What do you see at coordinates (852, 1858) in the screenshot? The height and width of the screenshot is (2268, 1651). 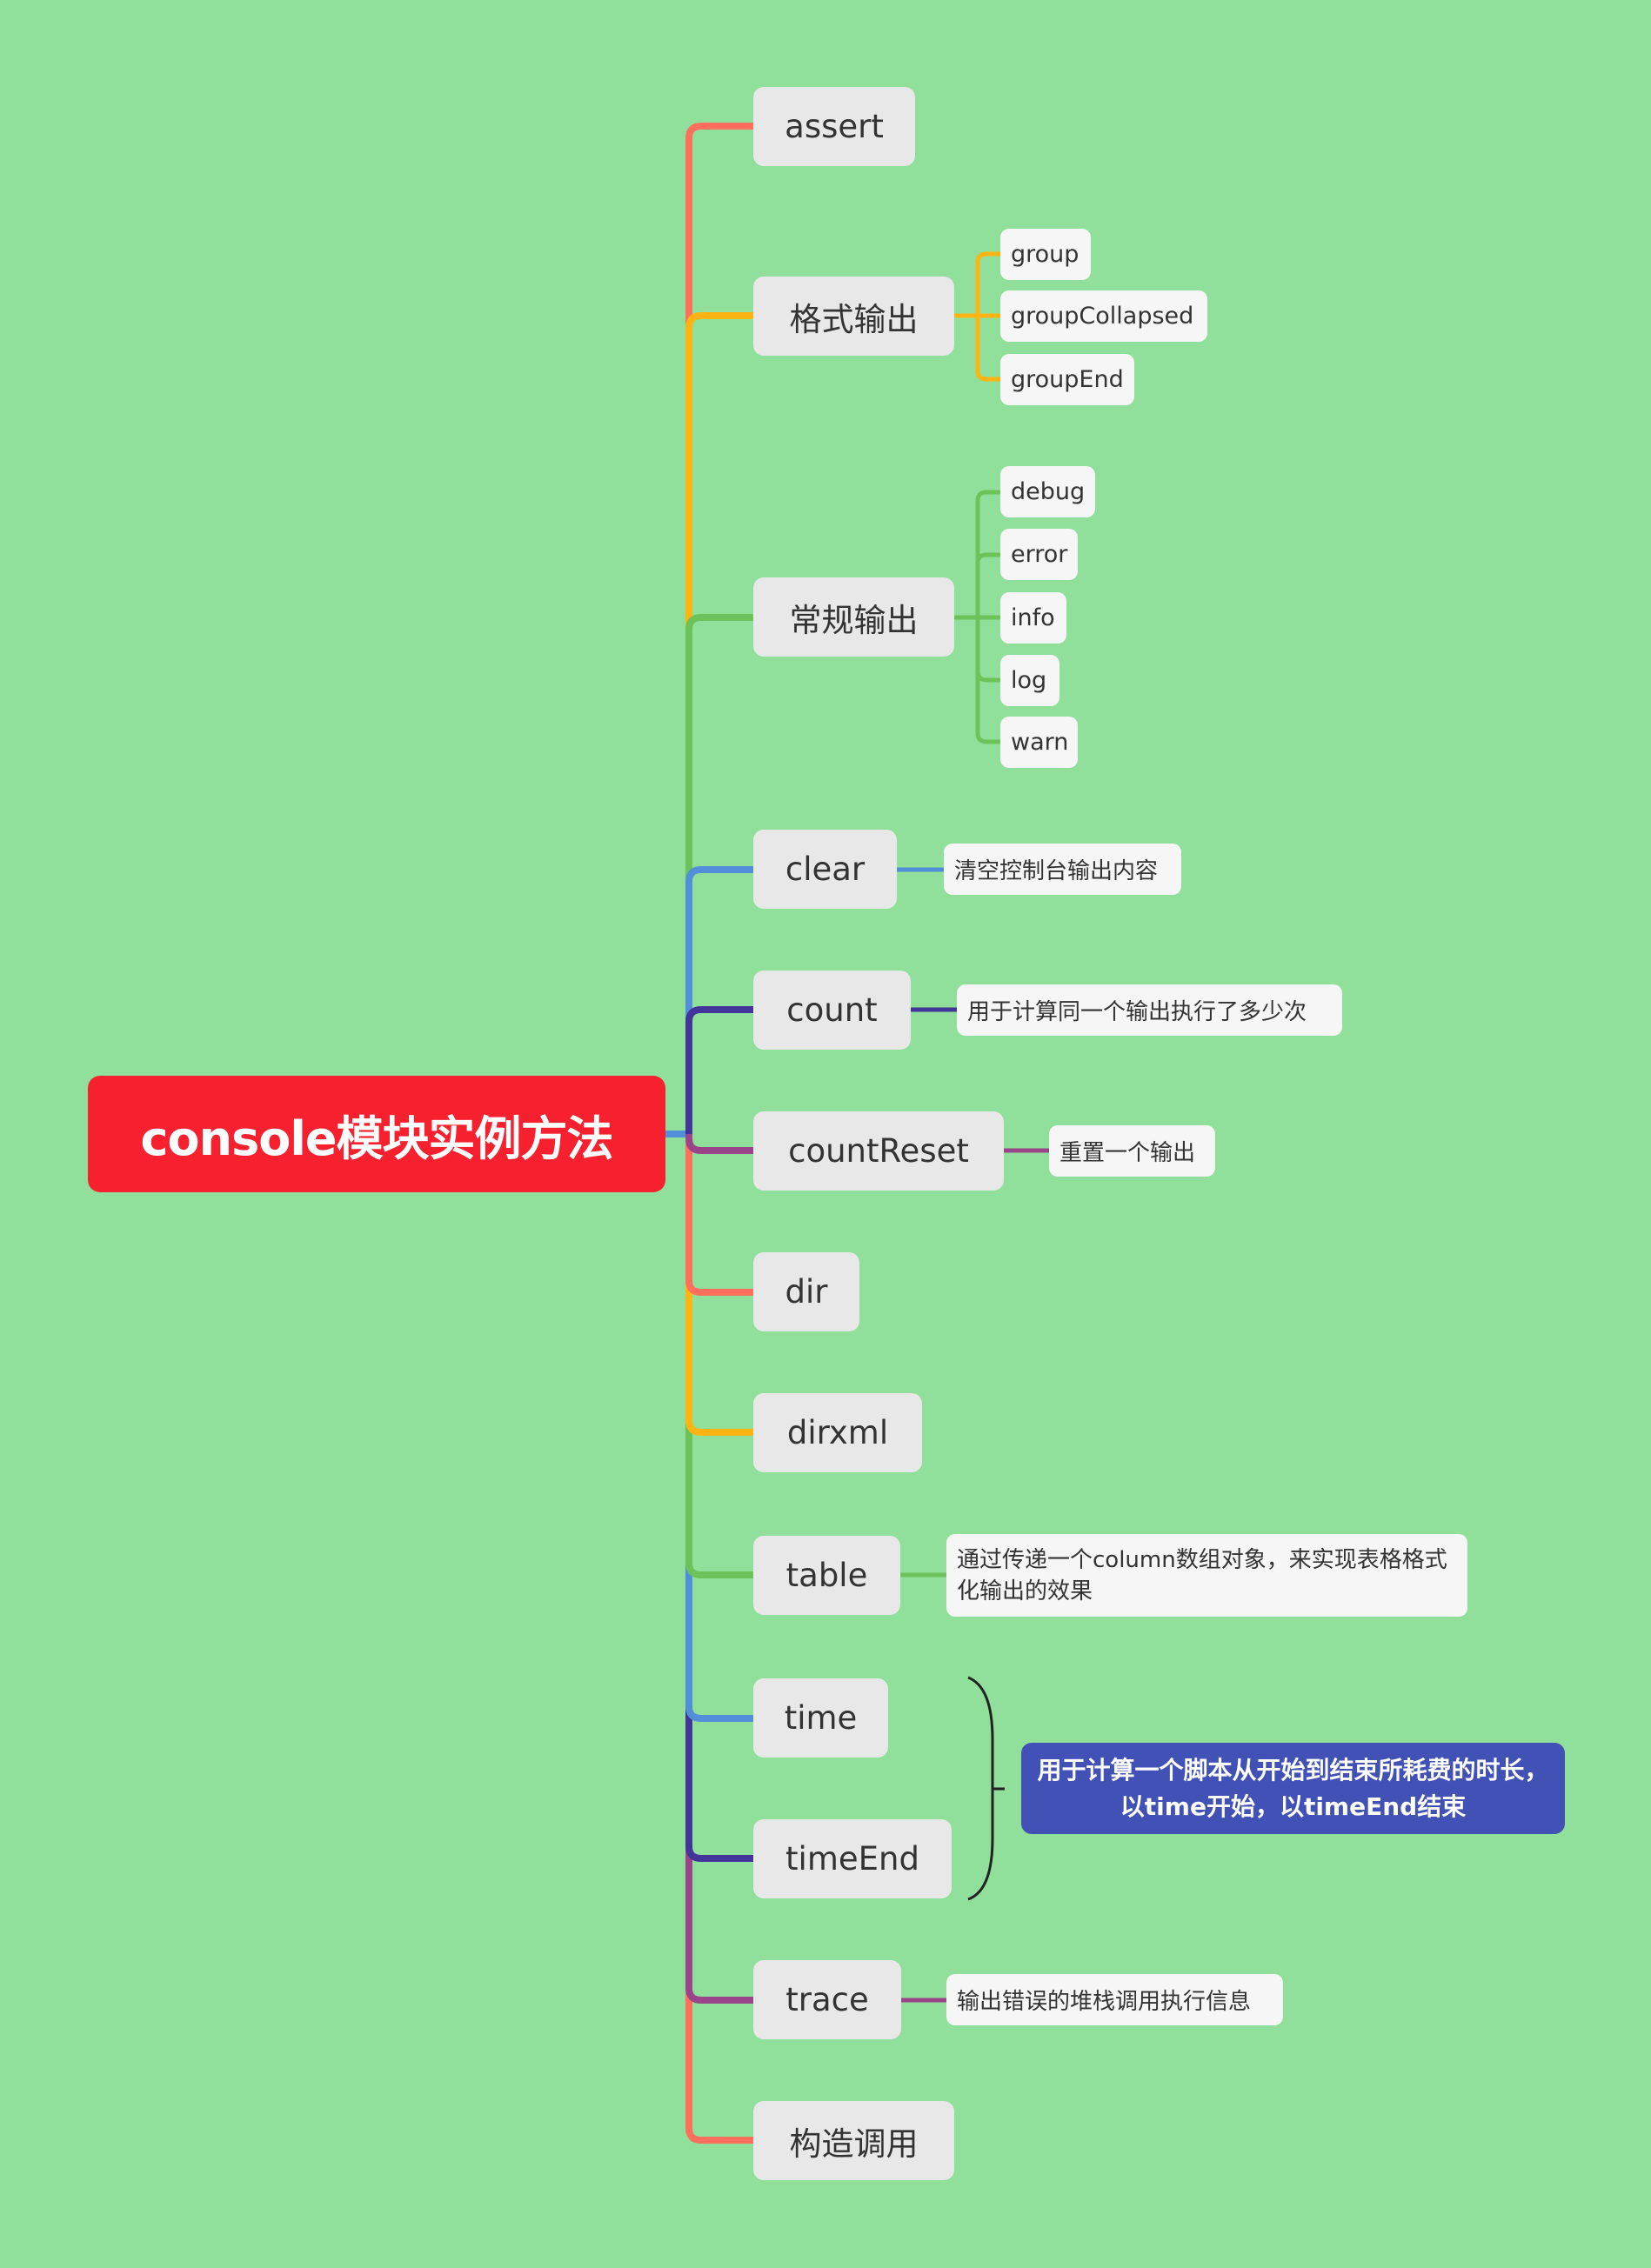 I see `topic-timeEnd: timeEnd` at bounding box center [852, 1858].